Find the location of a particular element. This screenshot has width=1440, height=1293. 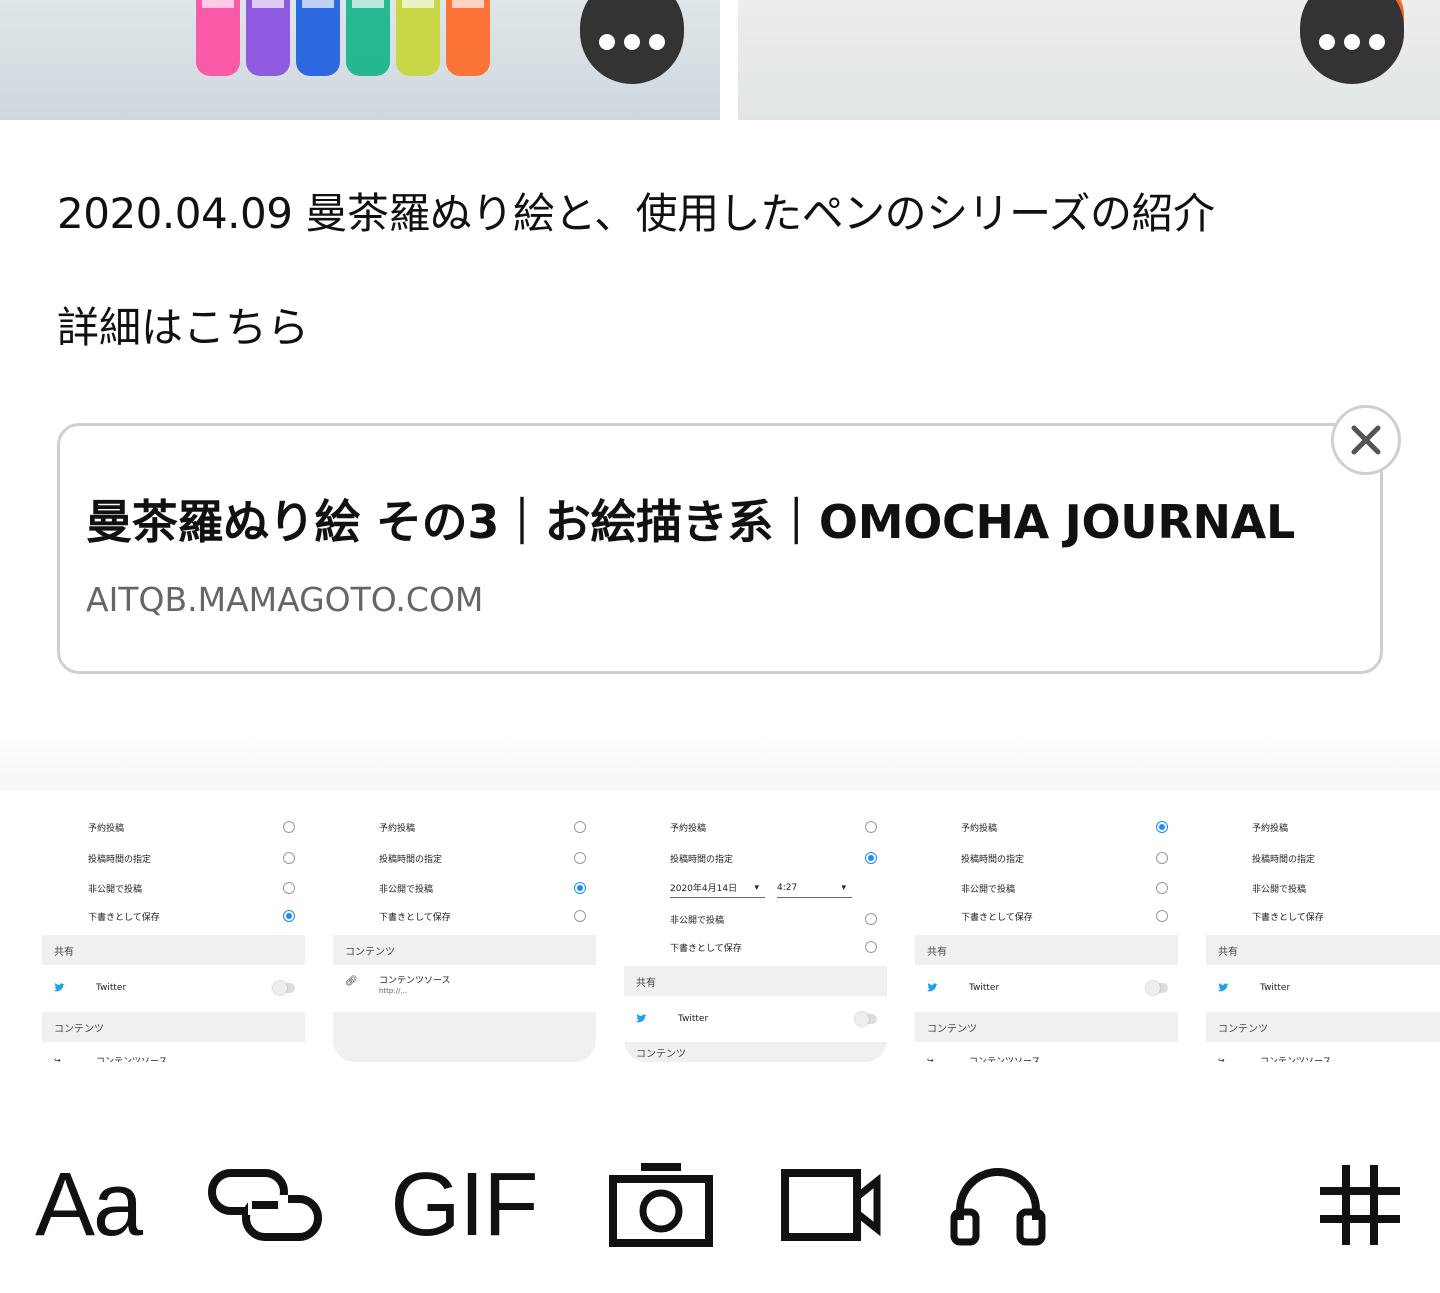

link-card-domain: AITQB.MAMAGOTO.COM is located at coordinates (285, 599).